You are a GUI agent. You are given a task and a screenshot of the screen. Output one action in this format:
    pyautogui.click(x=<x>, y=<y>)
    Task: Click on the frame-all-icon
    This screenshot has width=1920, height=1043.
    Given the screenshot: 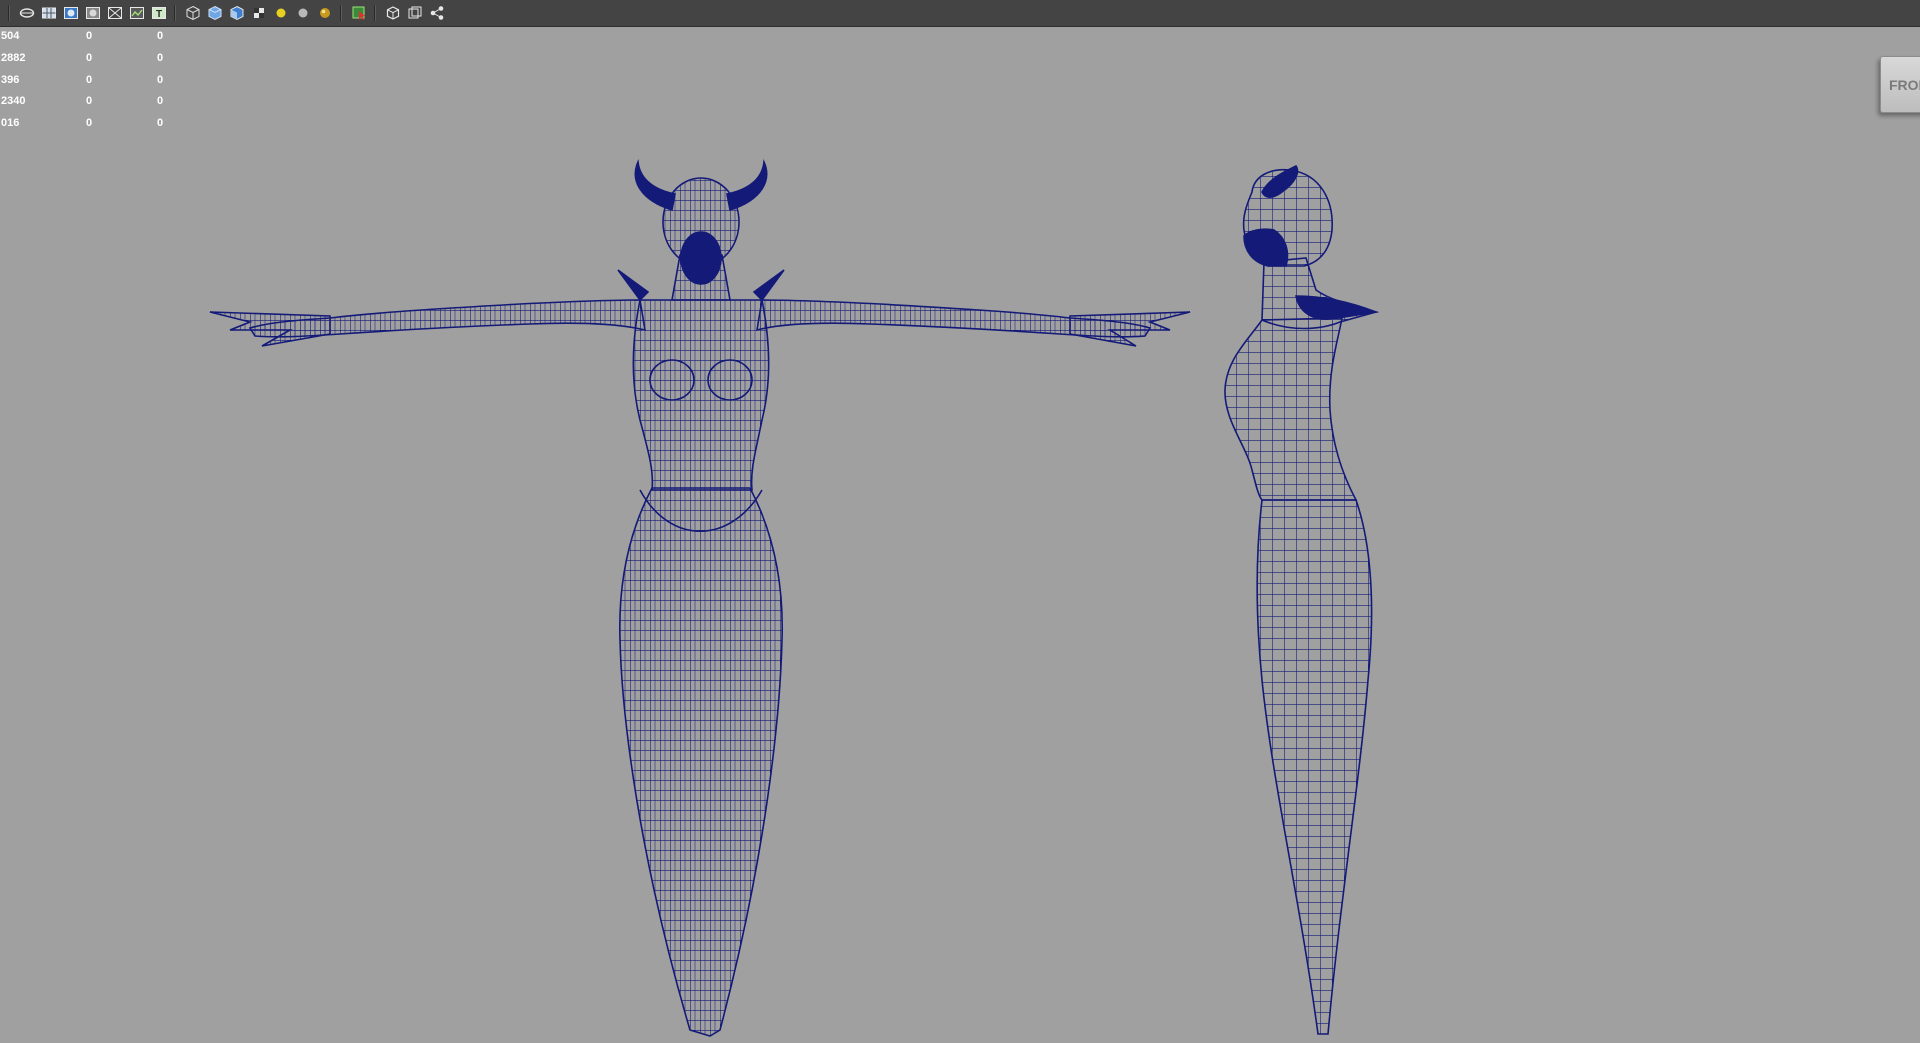 What is the action you would take?
    pyautogui.click(x=415, y=13)
    